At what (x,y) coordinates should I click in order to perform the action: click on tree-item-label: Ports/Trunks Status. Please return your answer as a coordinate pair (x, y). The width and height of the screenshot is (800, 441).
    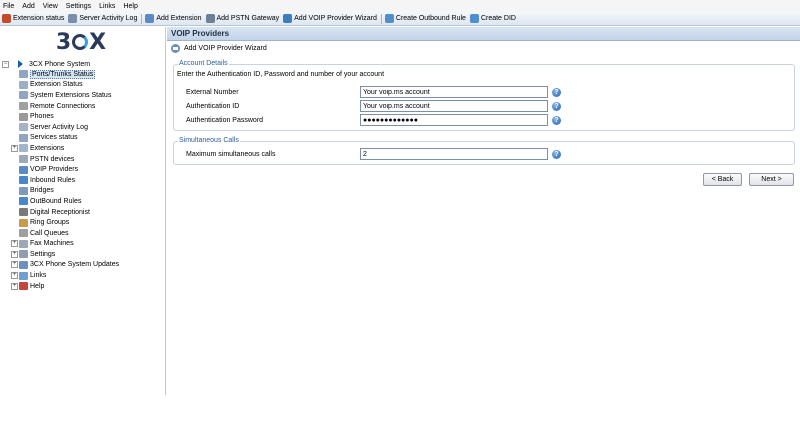
    Looking at the image, I should click on (63, 74).